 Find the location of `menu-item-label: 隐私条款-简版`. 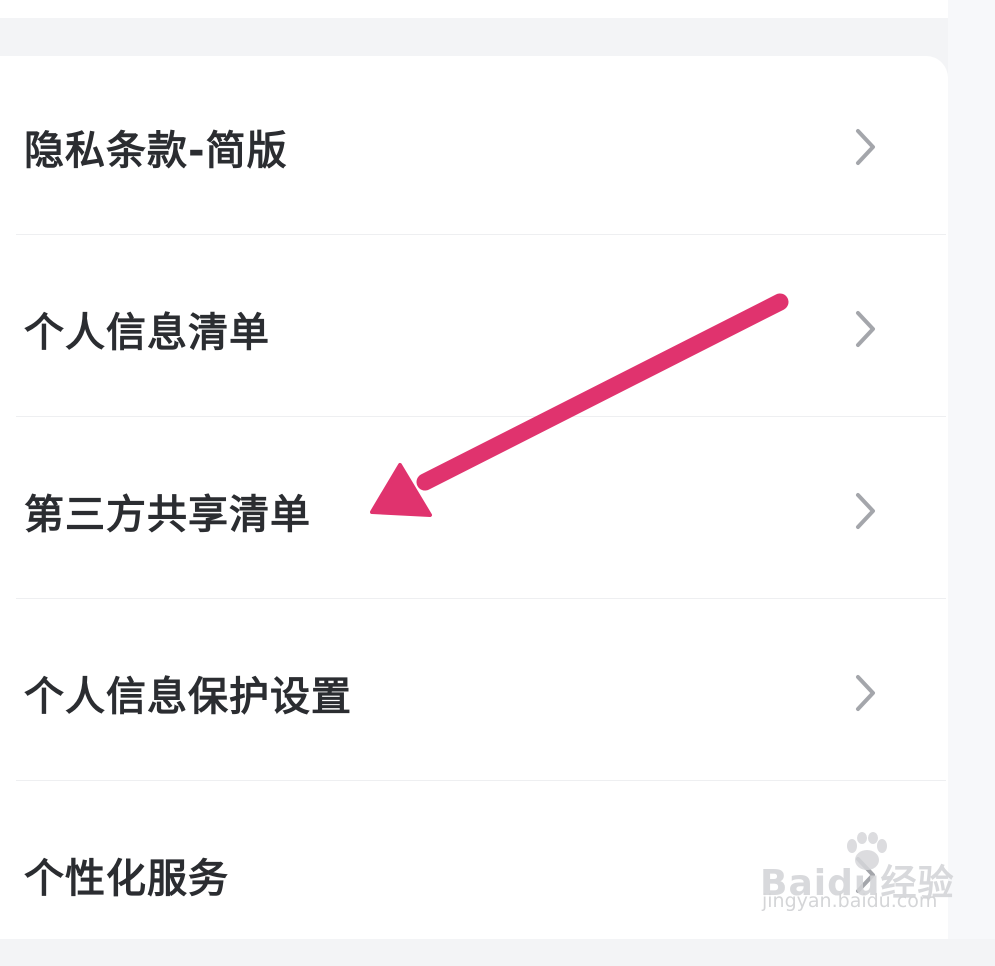

menu-item-label: 隐私条款-简版 is located at coordinates (156, 151).